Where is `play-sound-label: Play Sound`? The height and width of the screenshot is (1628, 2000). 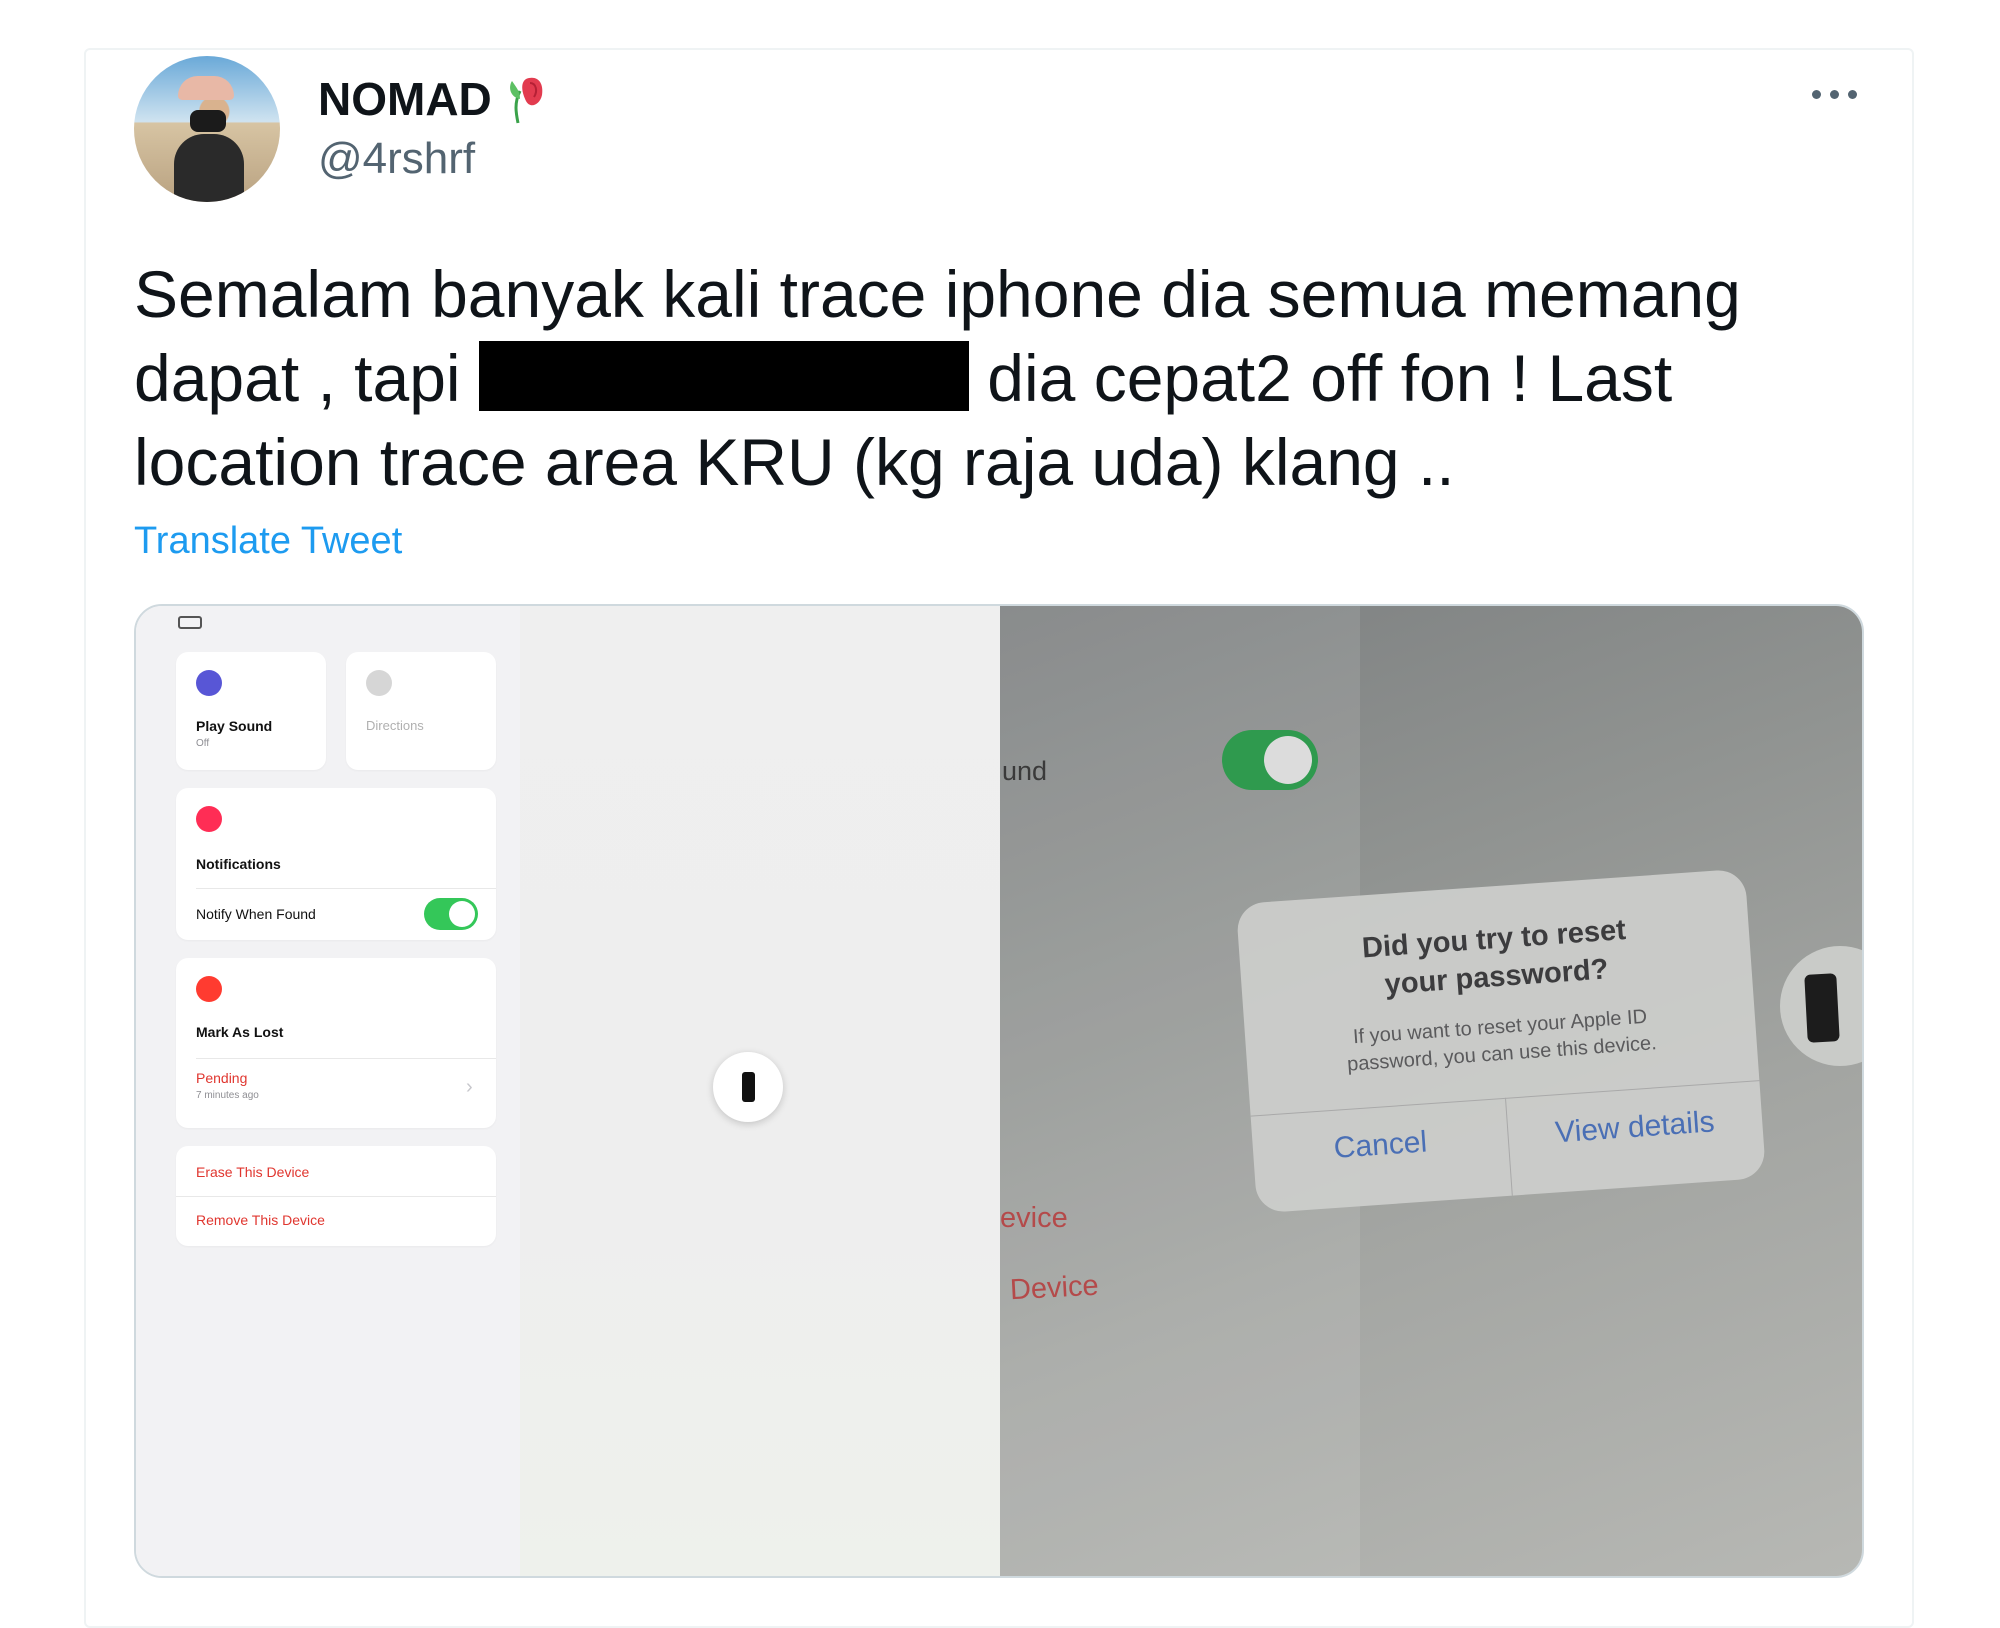 play-sound-label: Play Sound is located at coordinates (234, 726).